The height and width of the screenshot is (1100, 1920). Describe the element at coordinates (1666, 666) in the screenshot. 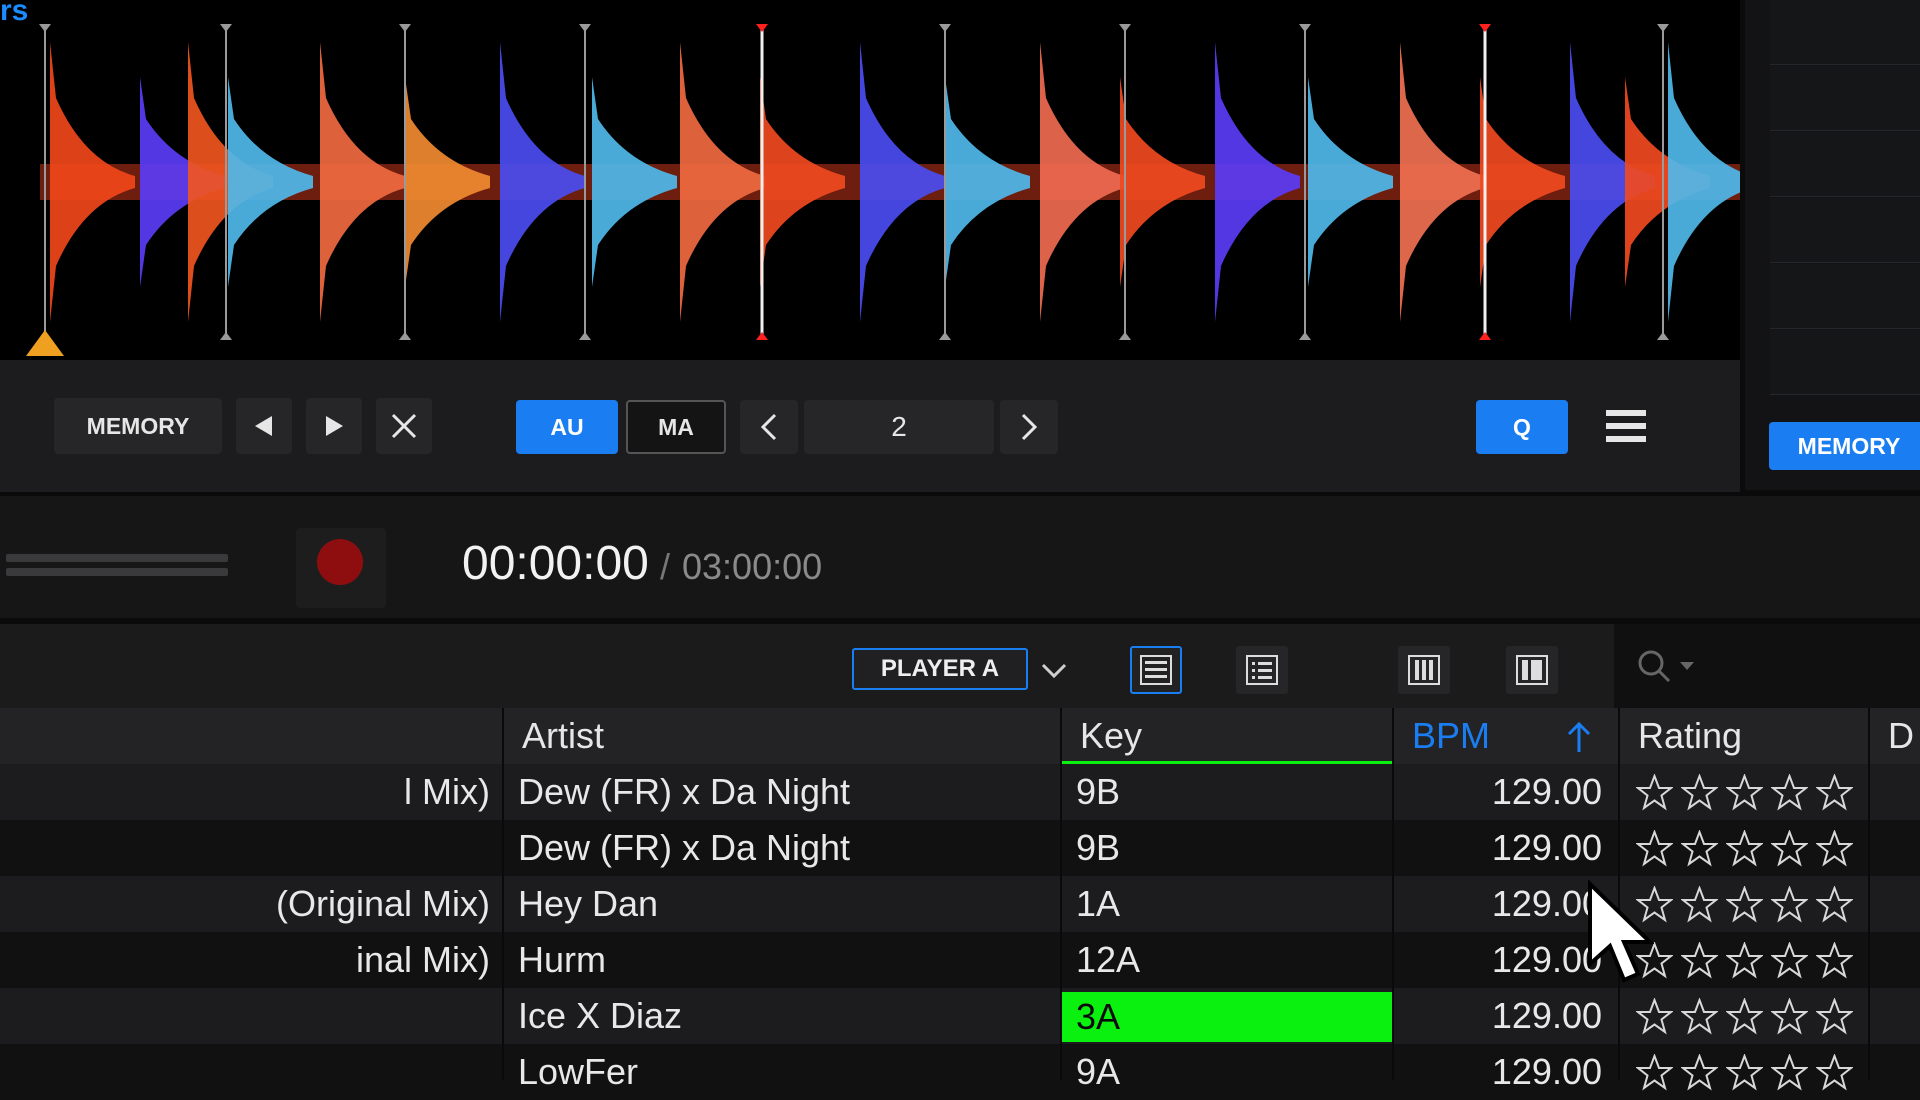

I see `search-icon` at that location.